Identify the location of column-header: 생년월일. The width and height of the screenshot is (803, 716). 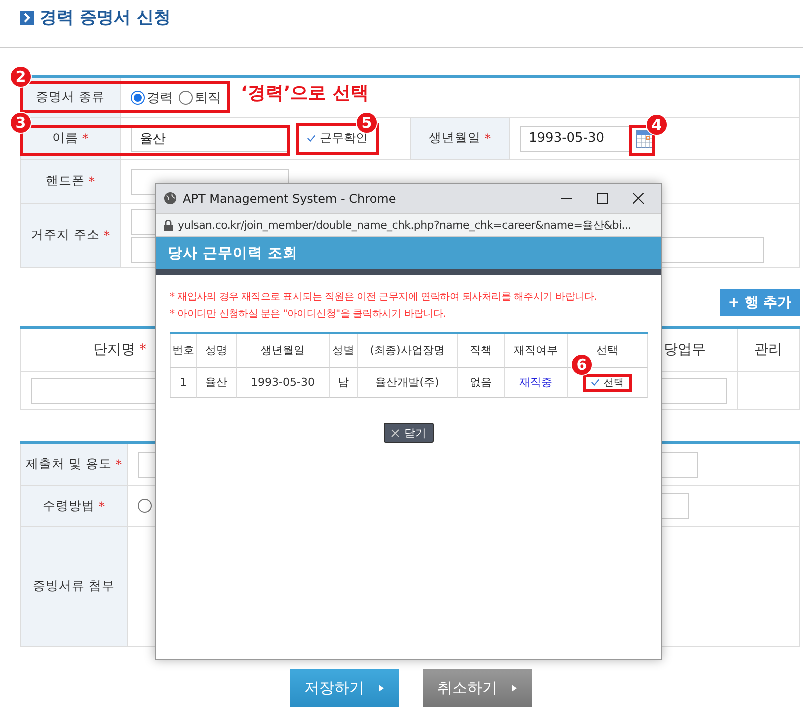
(283, 351).